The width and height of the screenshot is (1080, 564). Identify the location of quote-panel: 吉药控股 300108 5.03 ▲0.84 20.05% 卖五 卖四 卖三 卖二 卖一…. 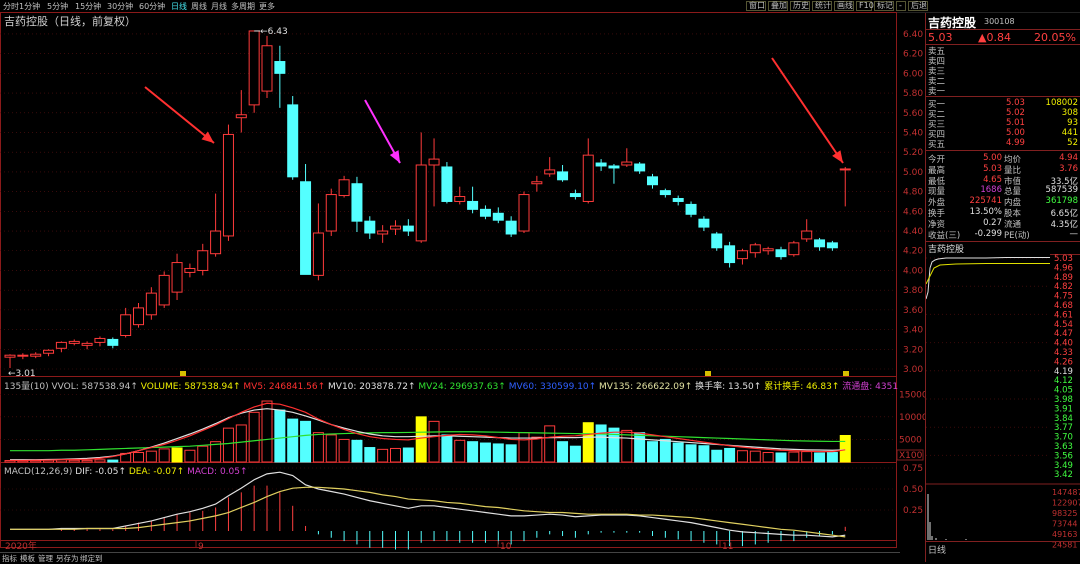
(1002, 287).